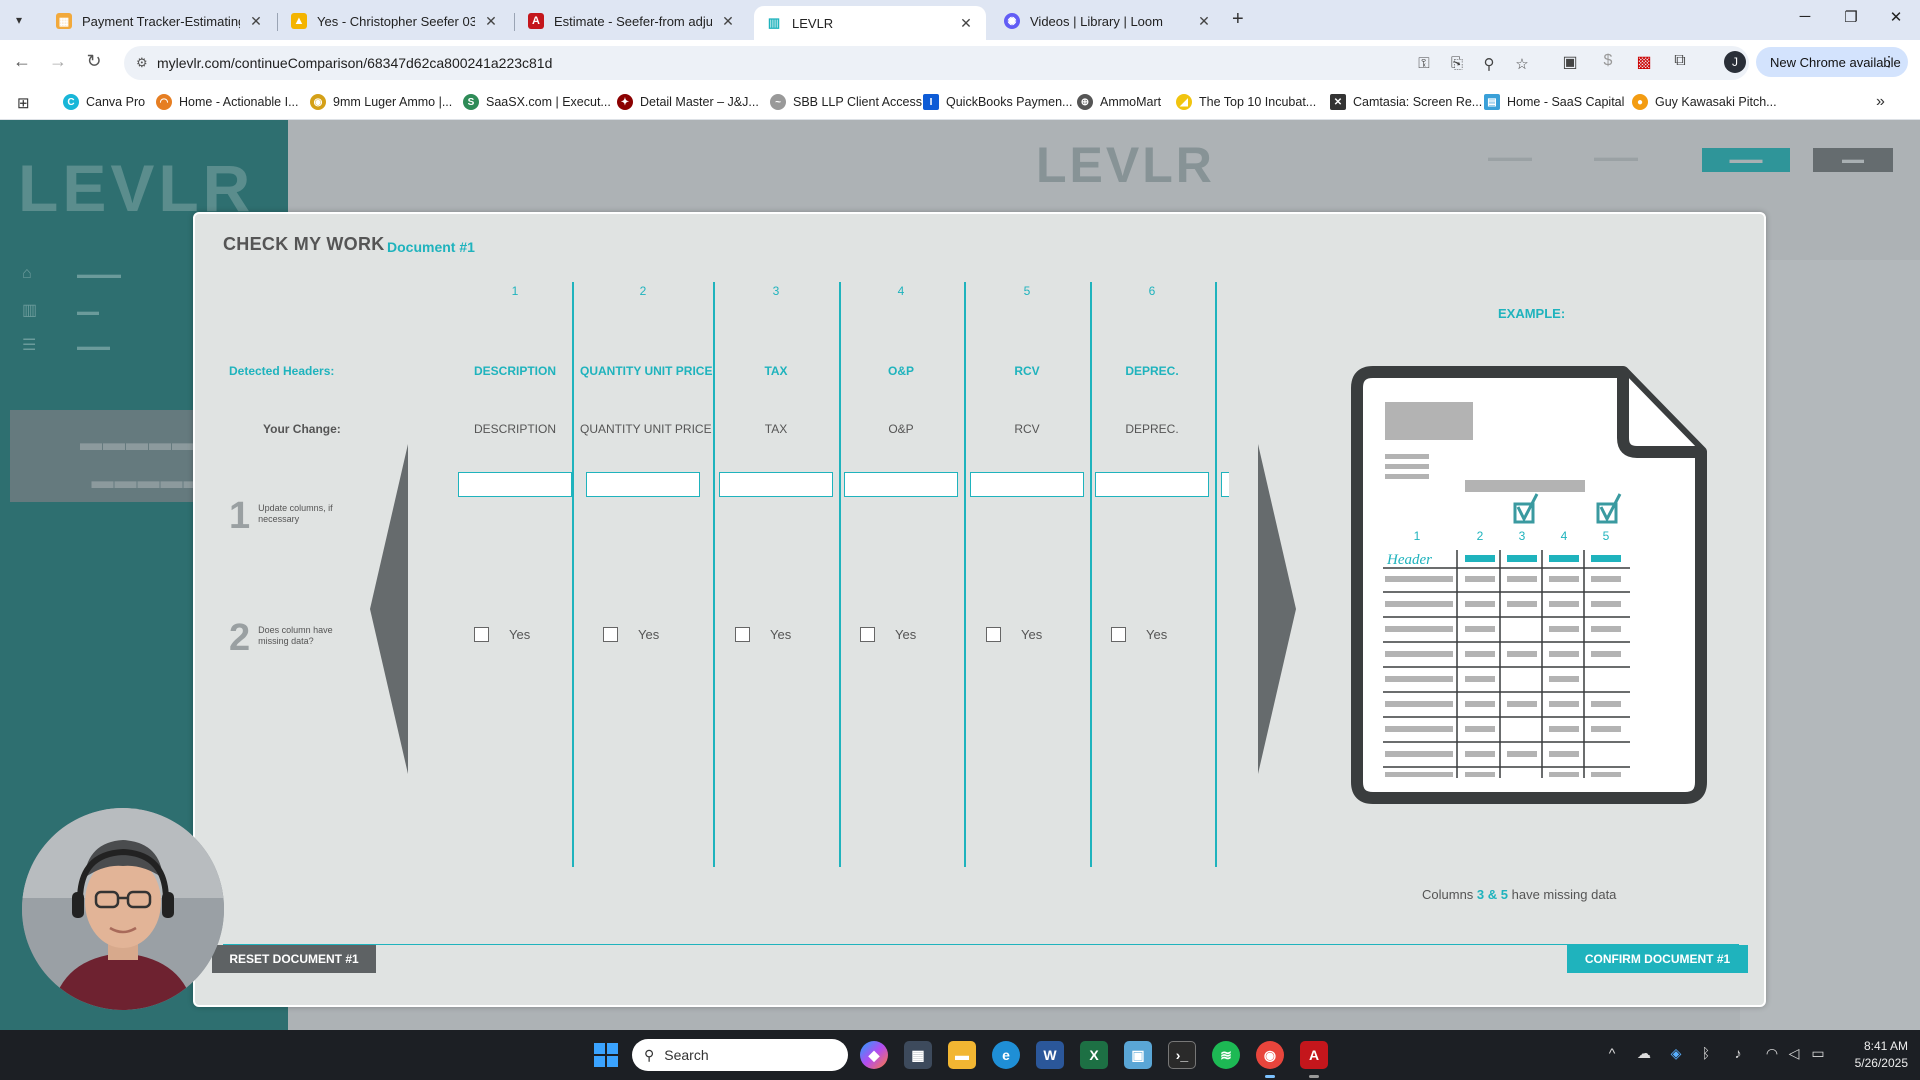 The height and width of the screenshot is (1080, 1920). Describe the element at coordinates (1851, 17) in the screenshot. I see `restore-icon: ❐` at that location.